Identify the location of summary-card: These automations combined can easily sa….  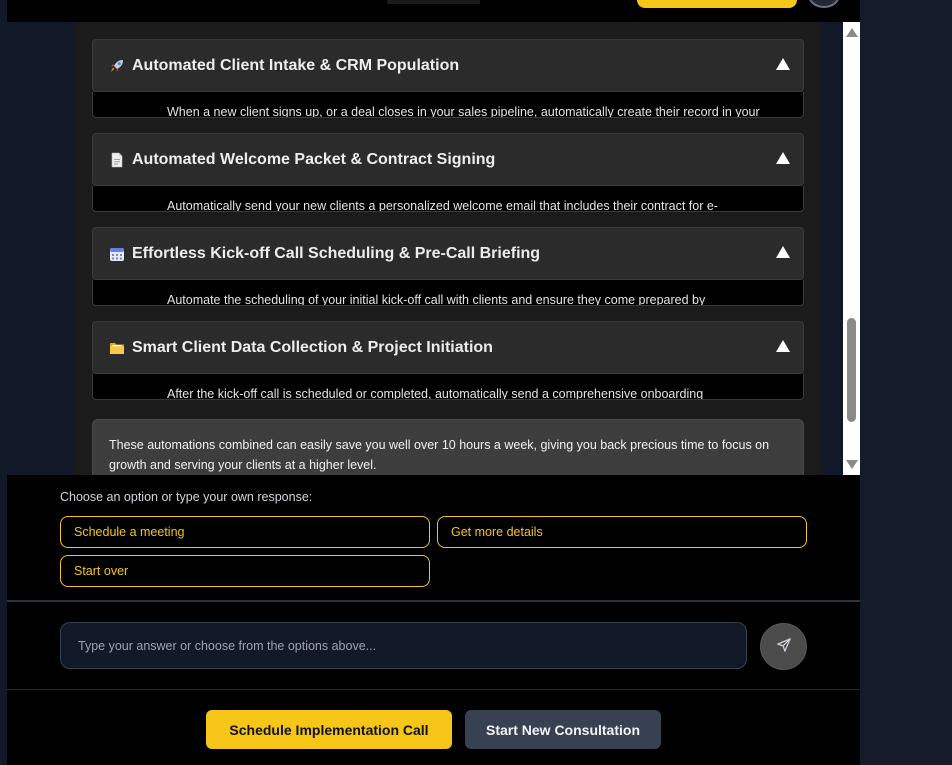
(448, 447).